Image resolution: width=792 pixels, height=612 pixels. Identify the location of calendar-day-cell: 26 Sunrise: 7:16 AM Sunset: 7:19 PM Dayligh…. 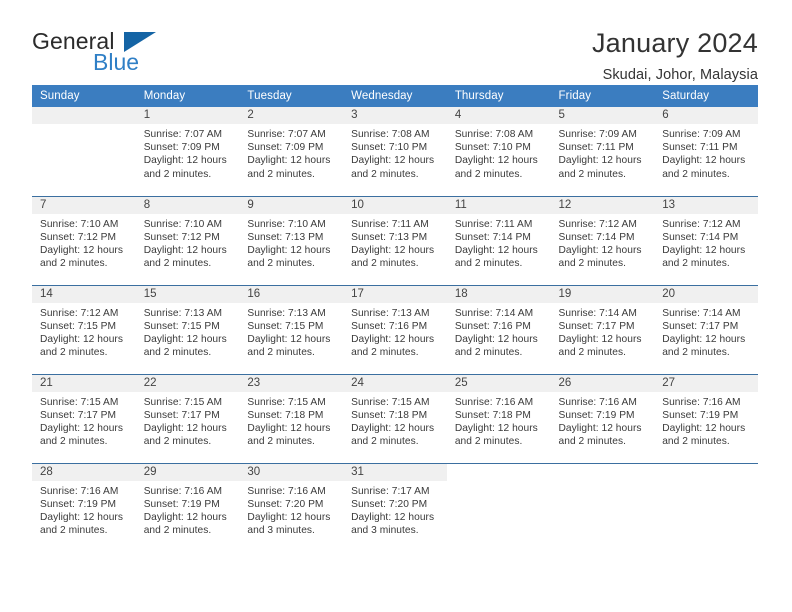
(602, 418).